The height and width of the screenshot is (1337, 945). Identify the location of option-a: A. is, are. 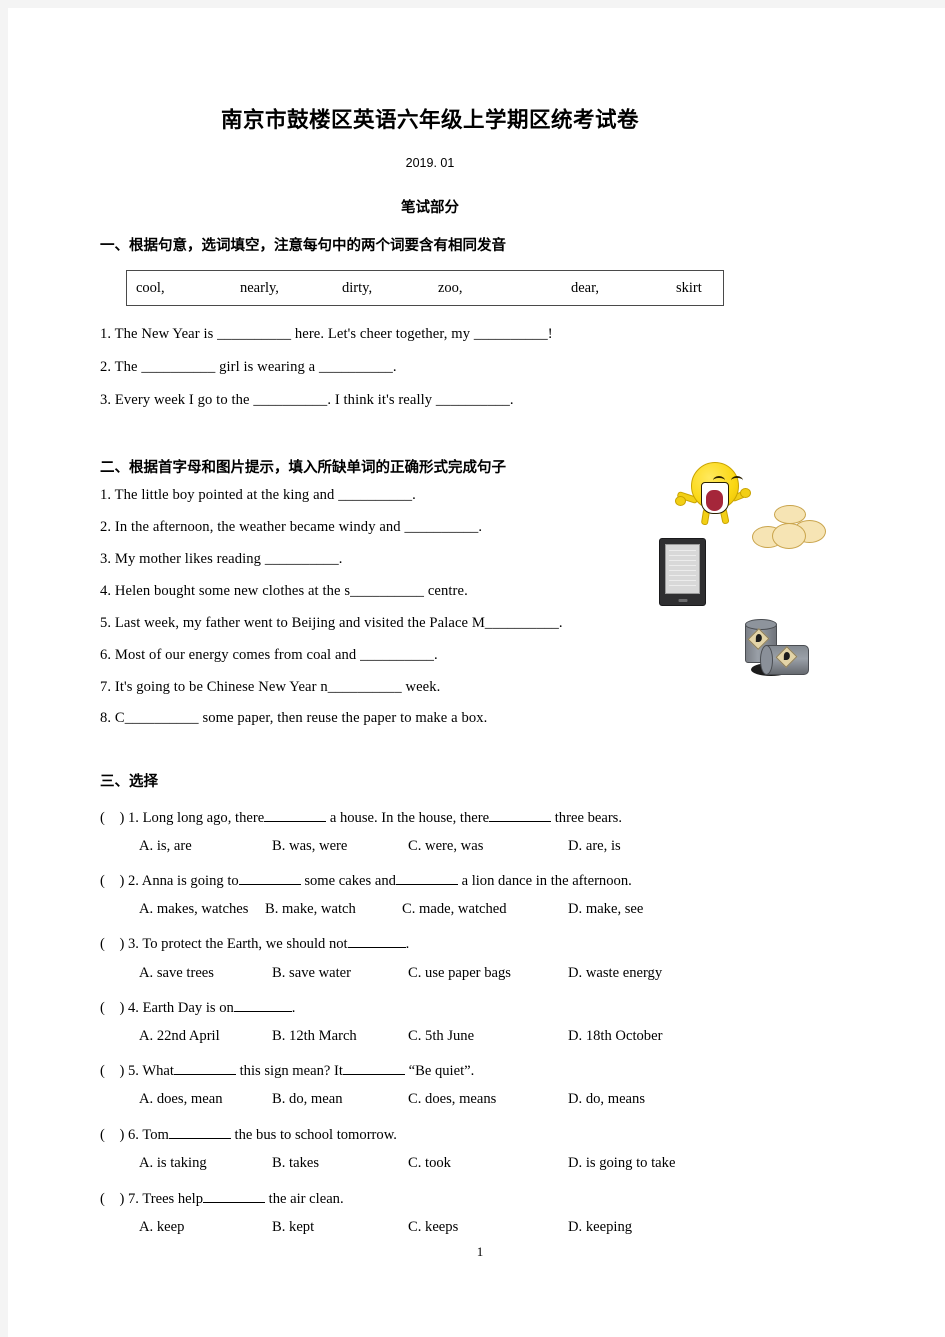
(165, 846).